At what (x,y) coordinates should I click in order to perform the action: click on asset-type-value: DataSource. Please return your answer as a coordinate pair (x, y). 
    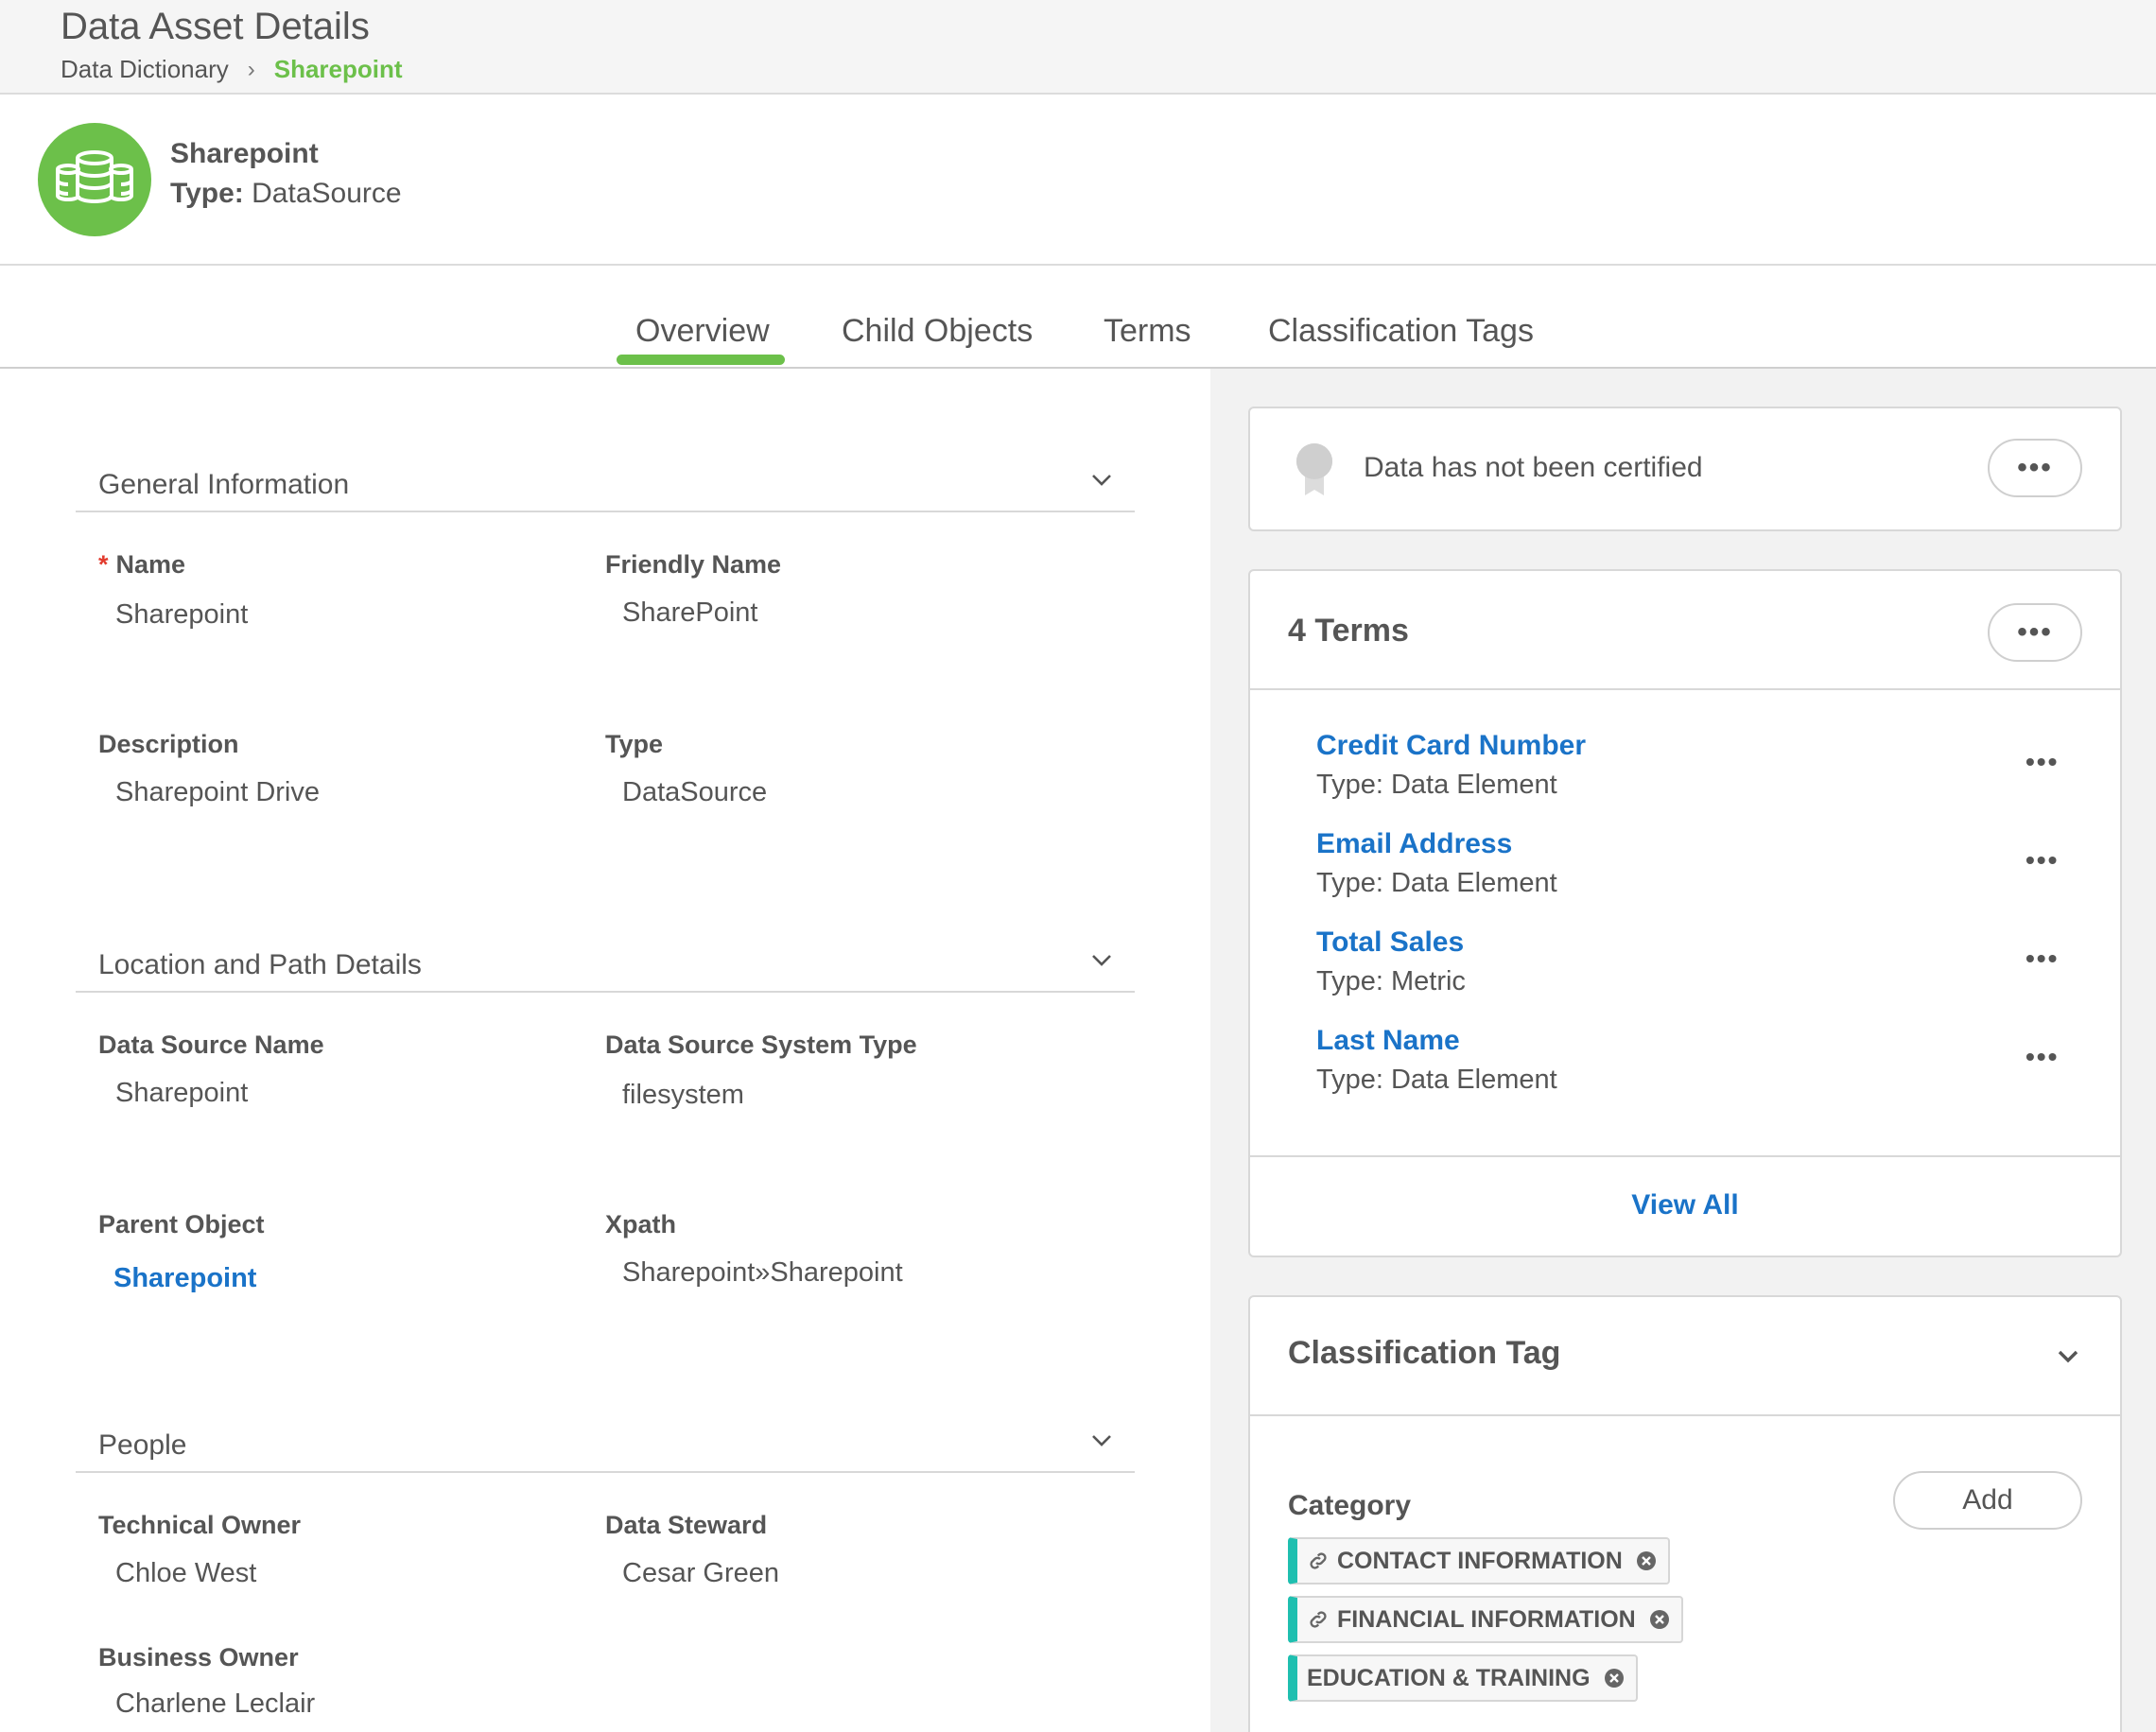
    Looking at the image, I should click on (327, 193).